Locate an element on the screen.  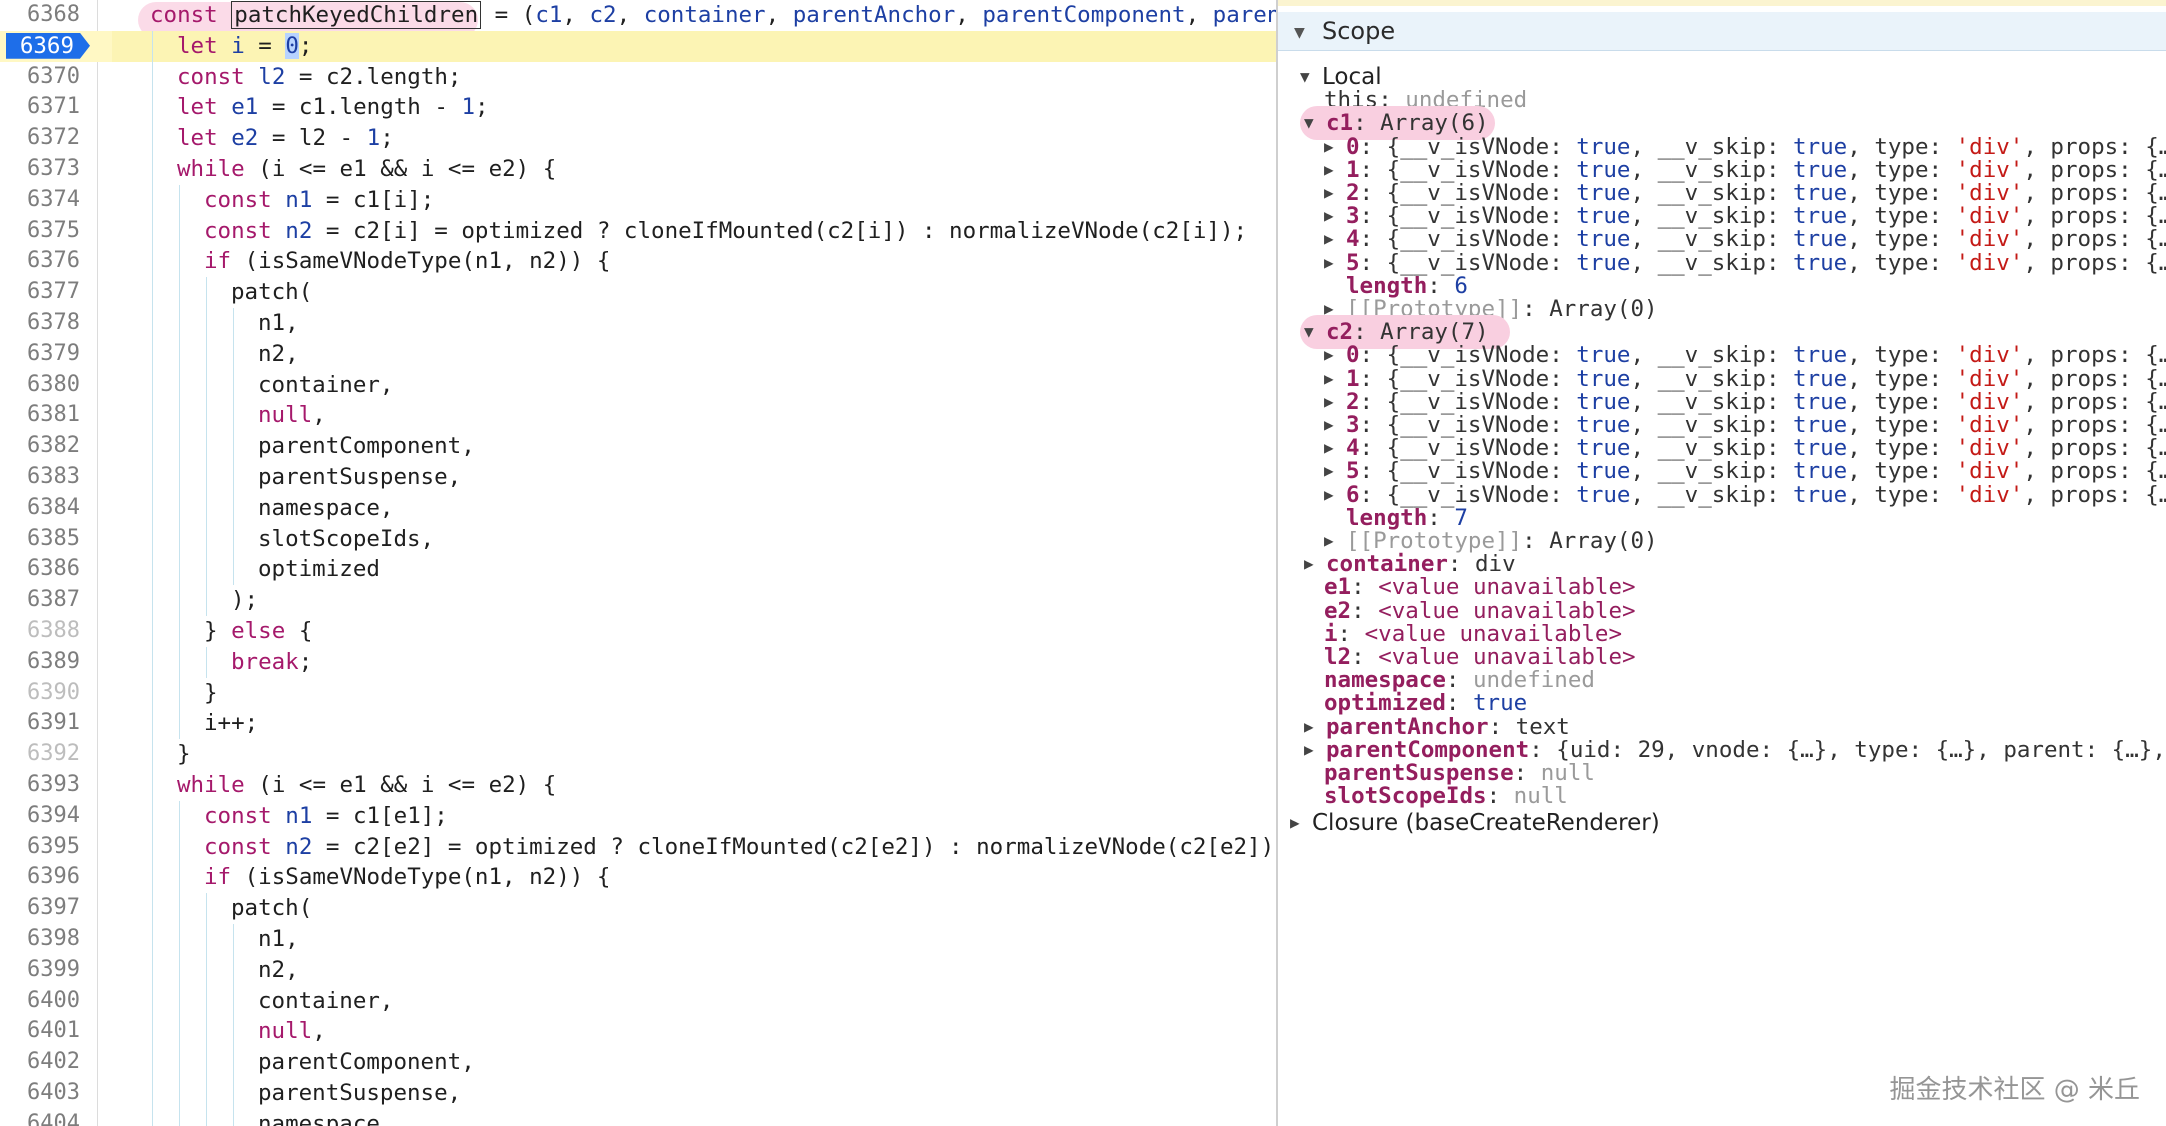
code-line: 6378 n1, is located at coordinates (638, 323).